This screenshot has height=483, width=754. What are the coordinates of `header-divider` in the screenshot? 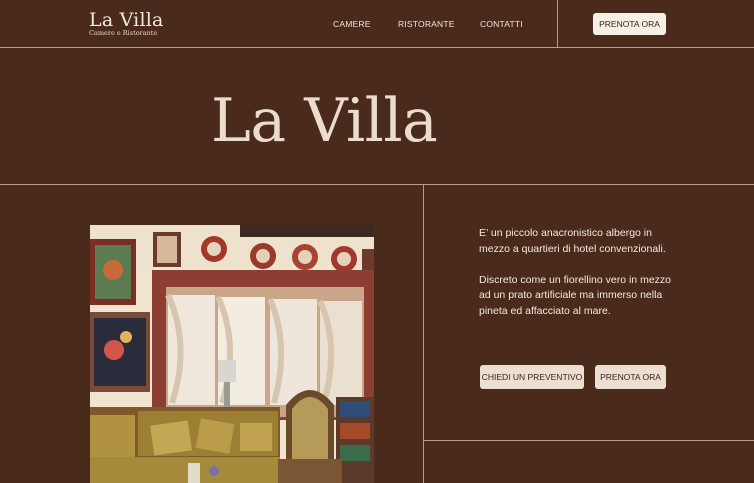 It's located at (557, 24).